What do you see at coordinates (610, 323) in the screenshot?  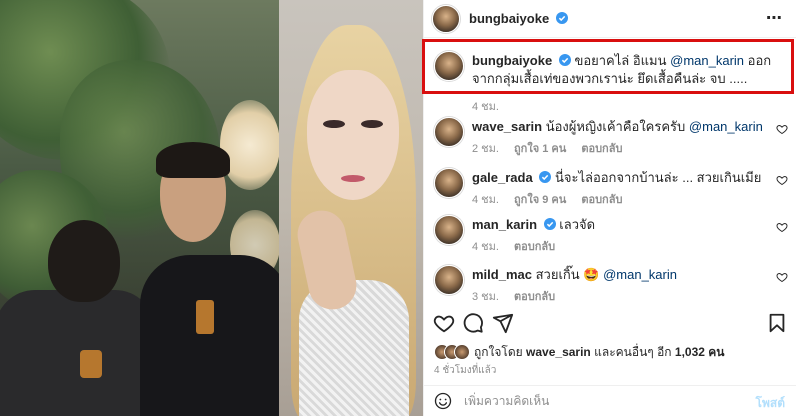 I see `action-bar` at bounding box center [610, 323].